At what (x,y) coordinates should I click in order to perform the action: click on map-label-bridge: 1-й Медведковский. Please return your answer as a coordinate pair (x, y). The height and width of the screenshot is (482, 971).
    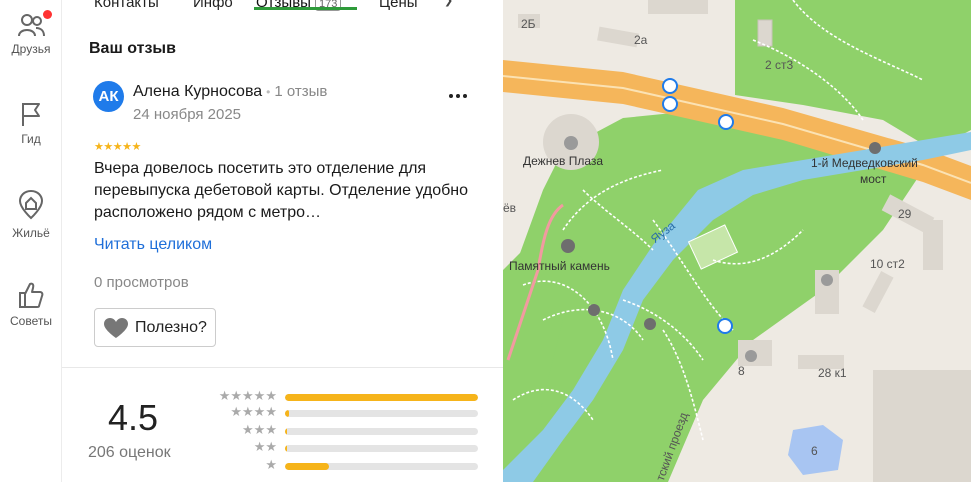
    Looking at the image, I should click on (864, 163).